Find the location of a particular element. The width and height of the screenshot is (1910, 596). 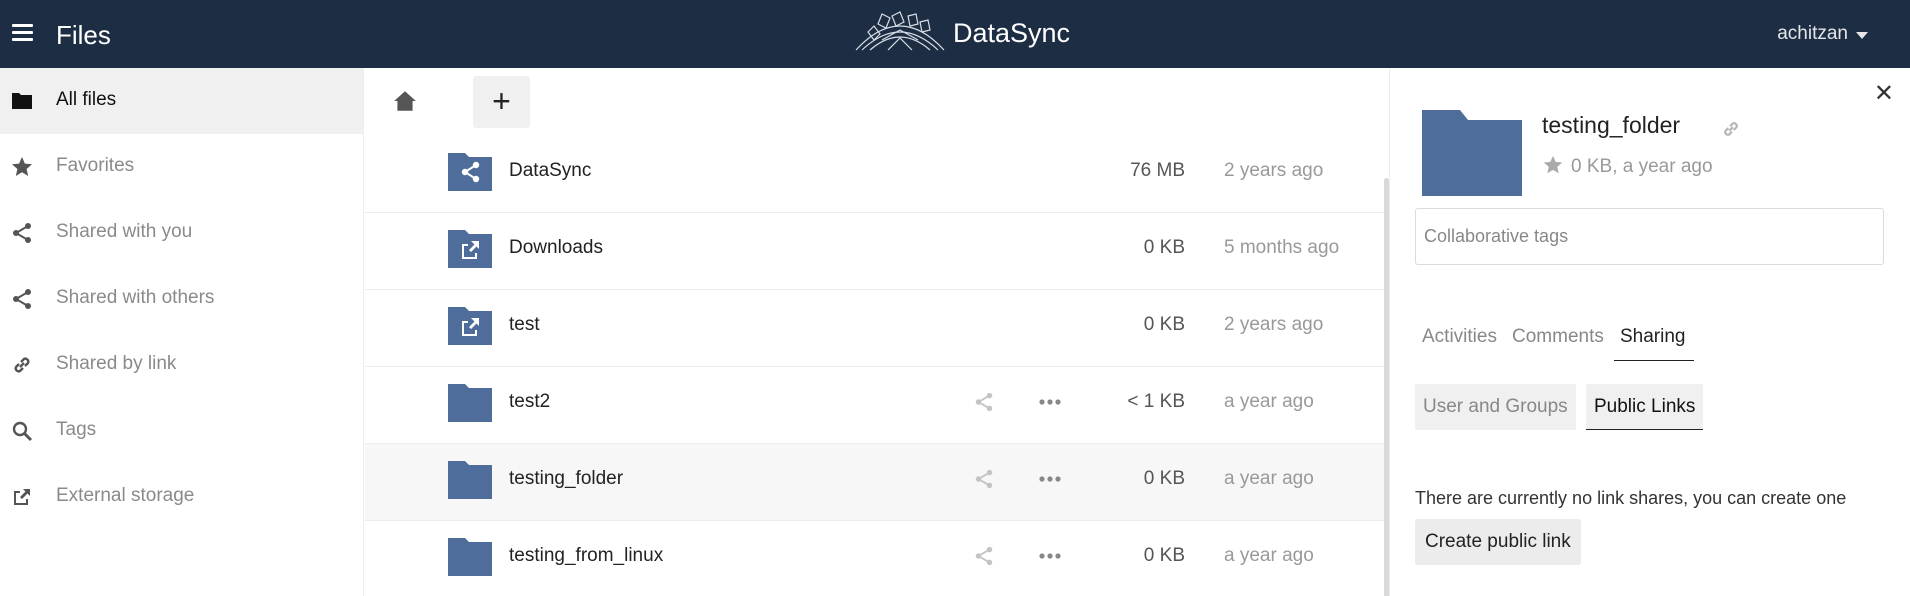

sidebar-item-shared-with-you: Shared with you is located at coordinates (181, 233).